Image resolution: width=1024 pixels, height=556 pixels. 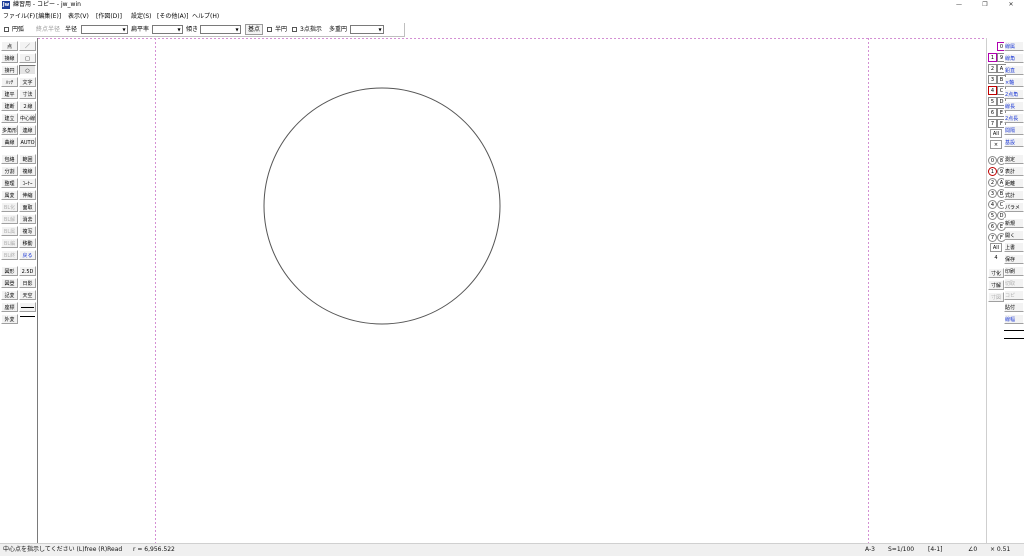 What do you see at coordinates (1000, 550) in the screenshot?
I see `status-zoom: × 0.51` at bounding box center [1000, 550].